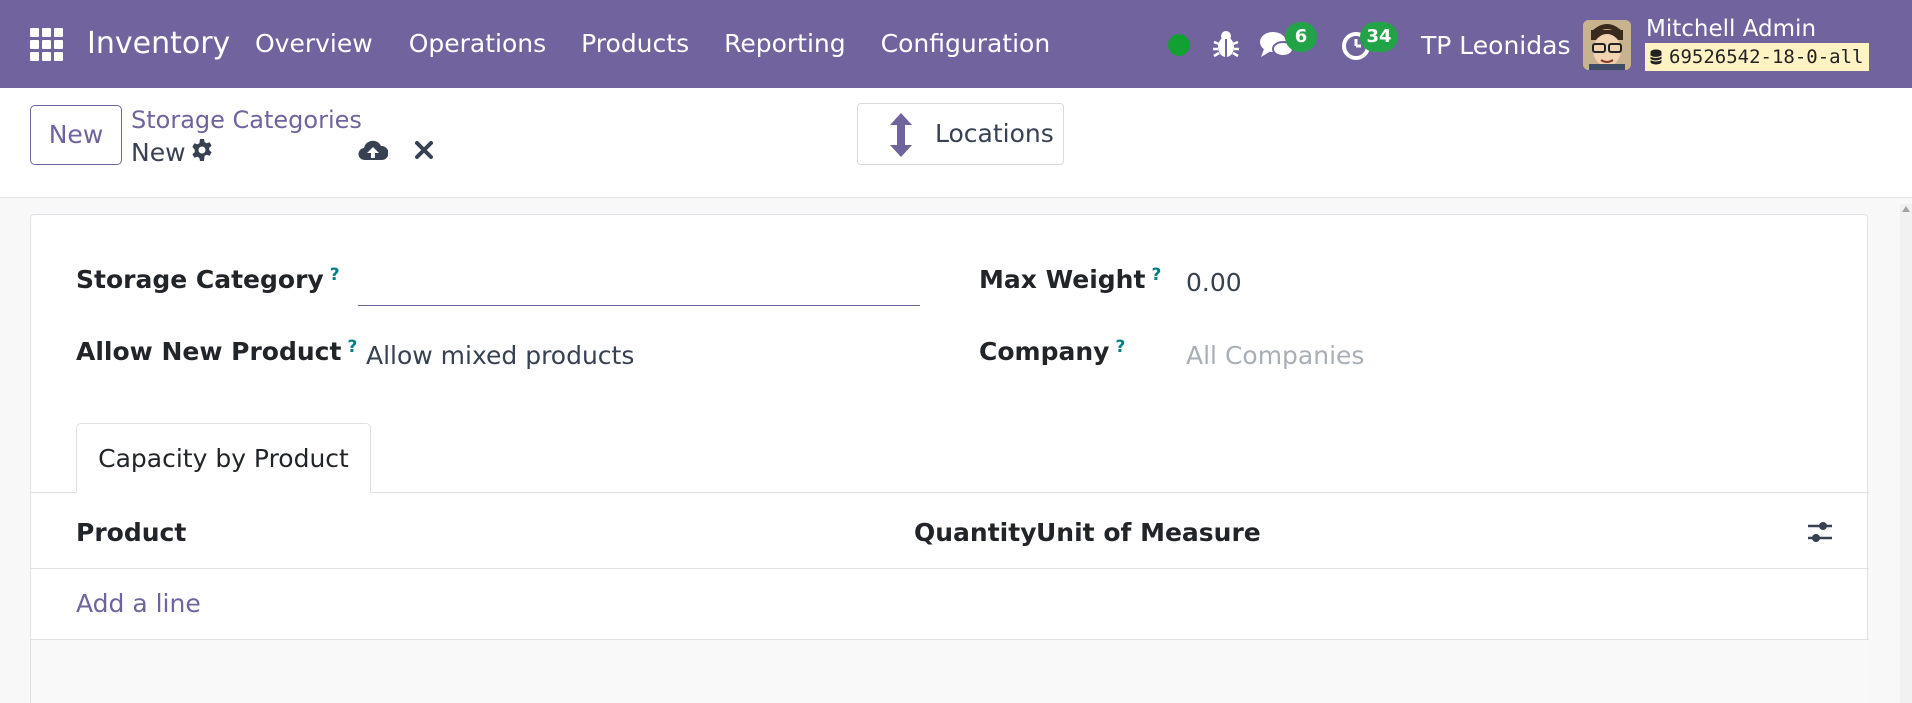 The height and width of the screenshot is (703, 1912). What do you see at coordinates (424, 150) in the screenshot?
I see `close-icon` at bounding box center [424, 150].